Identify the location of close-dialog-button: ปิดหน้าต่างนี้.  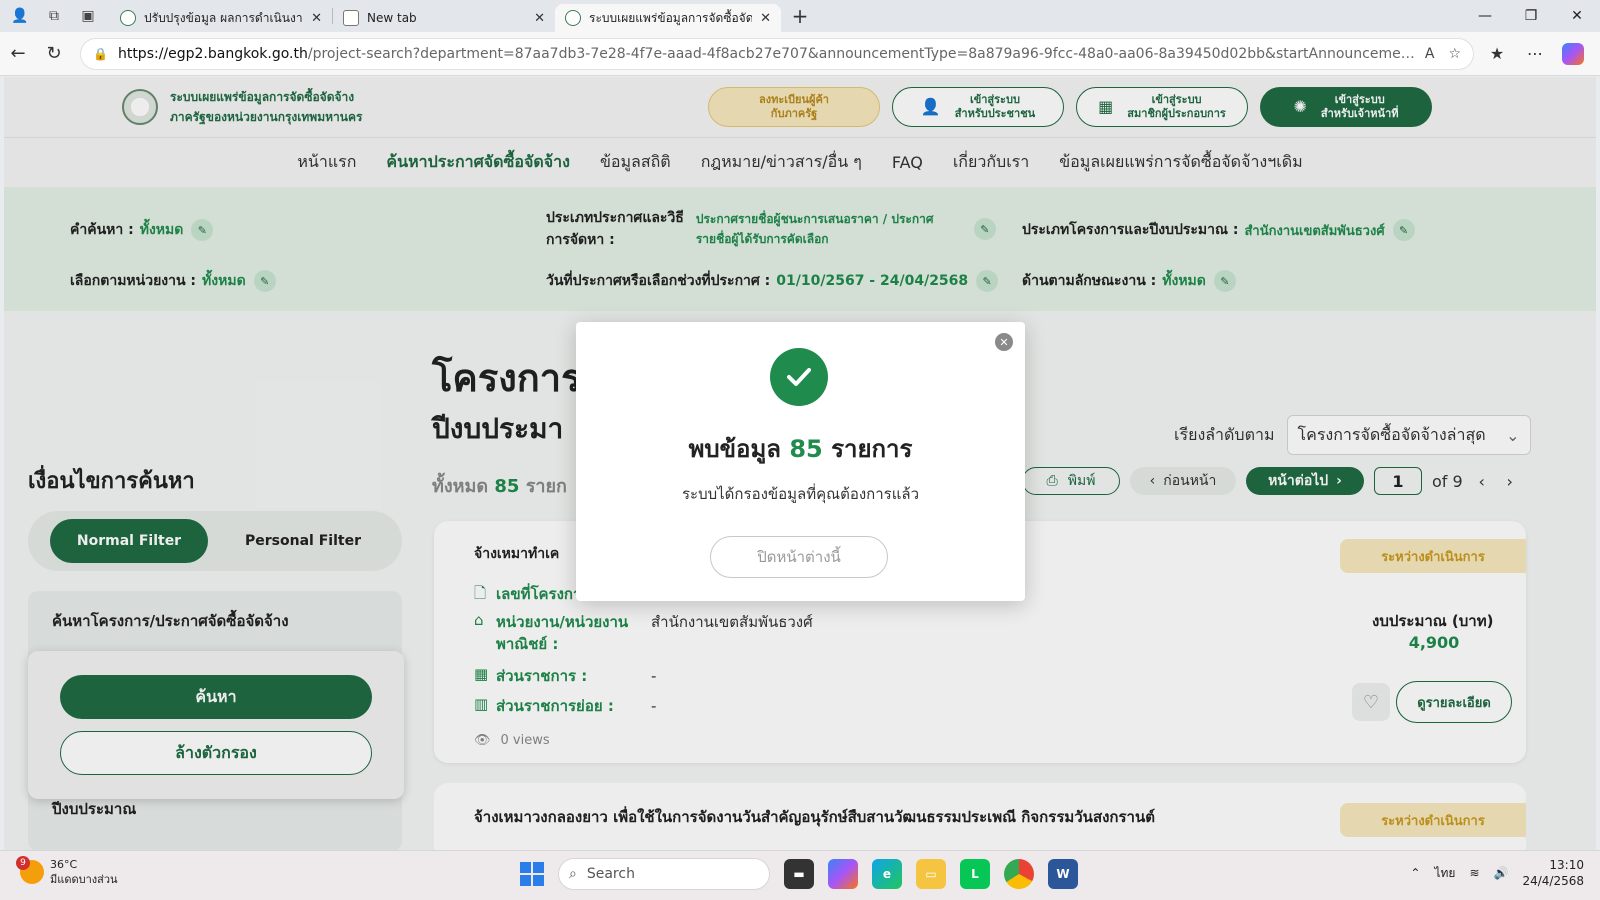
(799, 557).